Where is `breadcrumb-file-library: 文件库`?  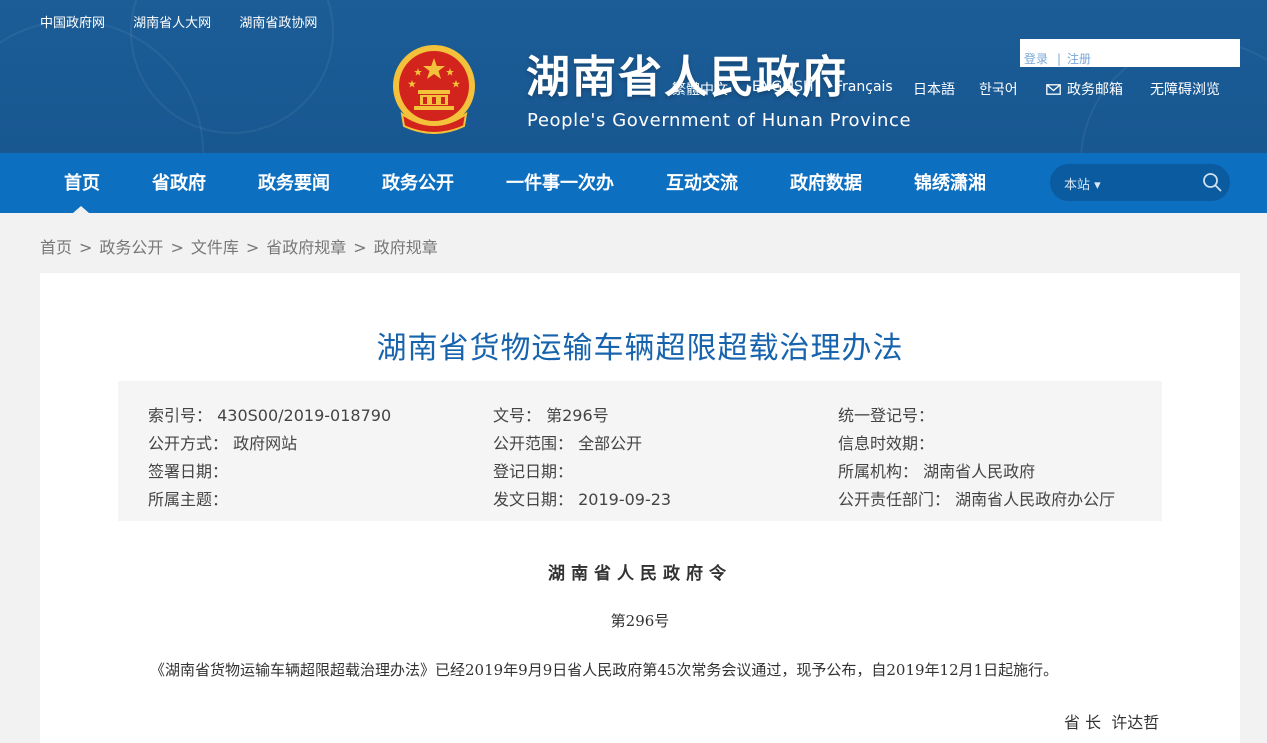
breadcrumb-file-library: 文件库 is located at coordinates (215, 247).